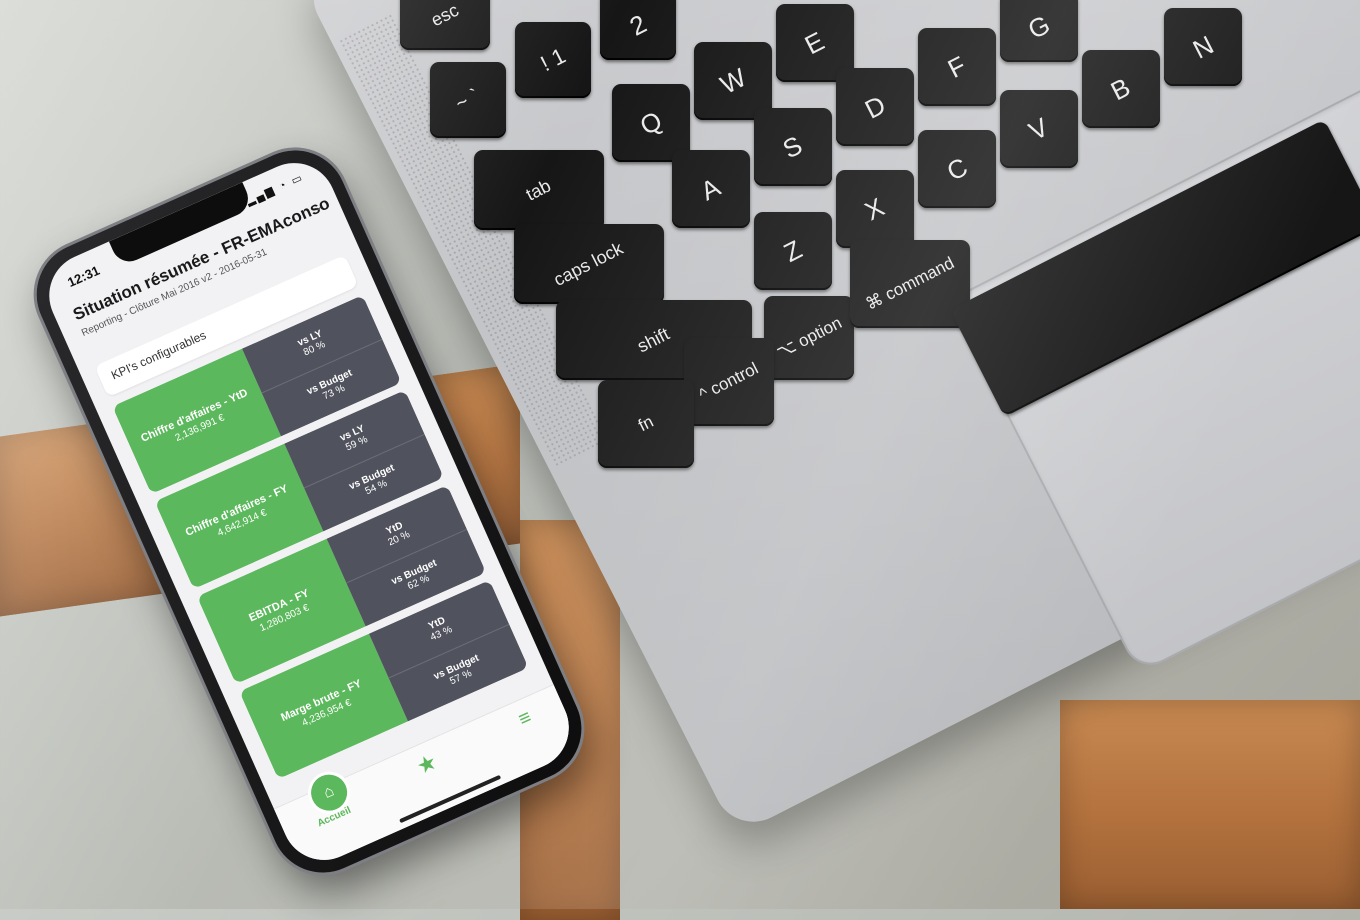  What do you see at coordinates (1121, 89) in the screenshot?
I see `key-b: B` at bounding box center [1121, 89].